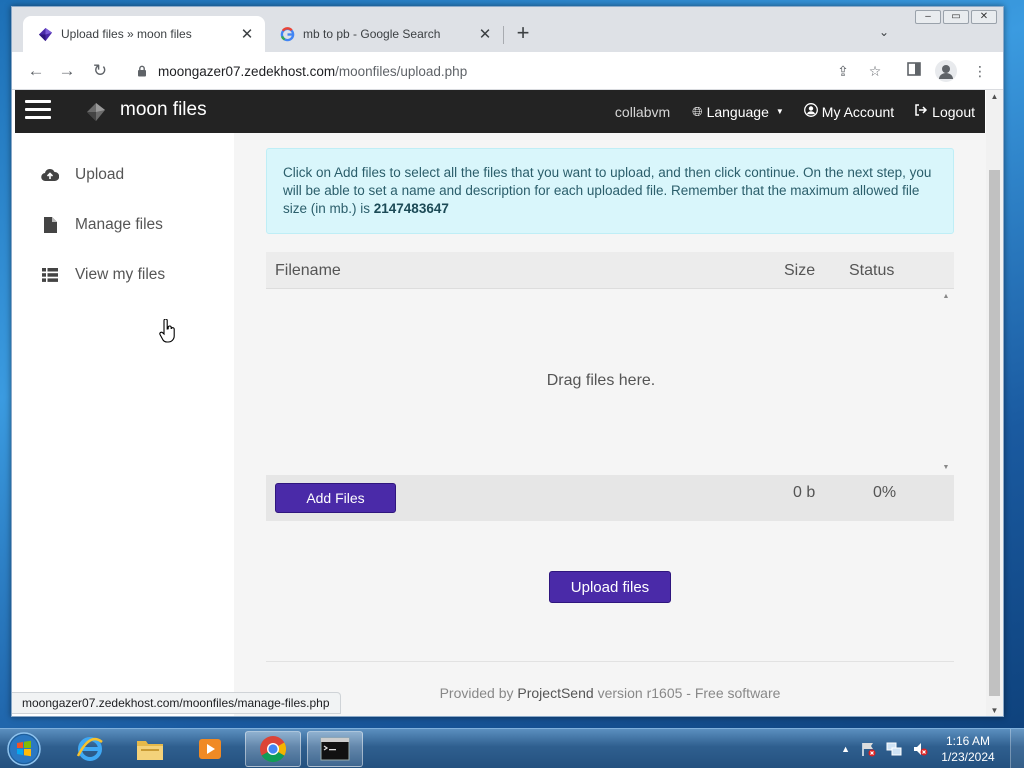  I want to click on caret-down-icon: ▼, so click(779, 111).